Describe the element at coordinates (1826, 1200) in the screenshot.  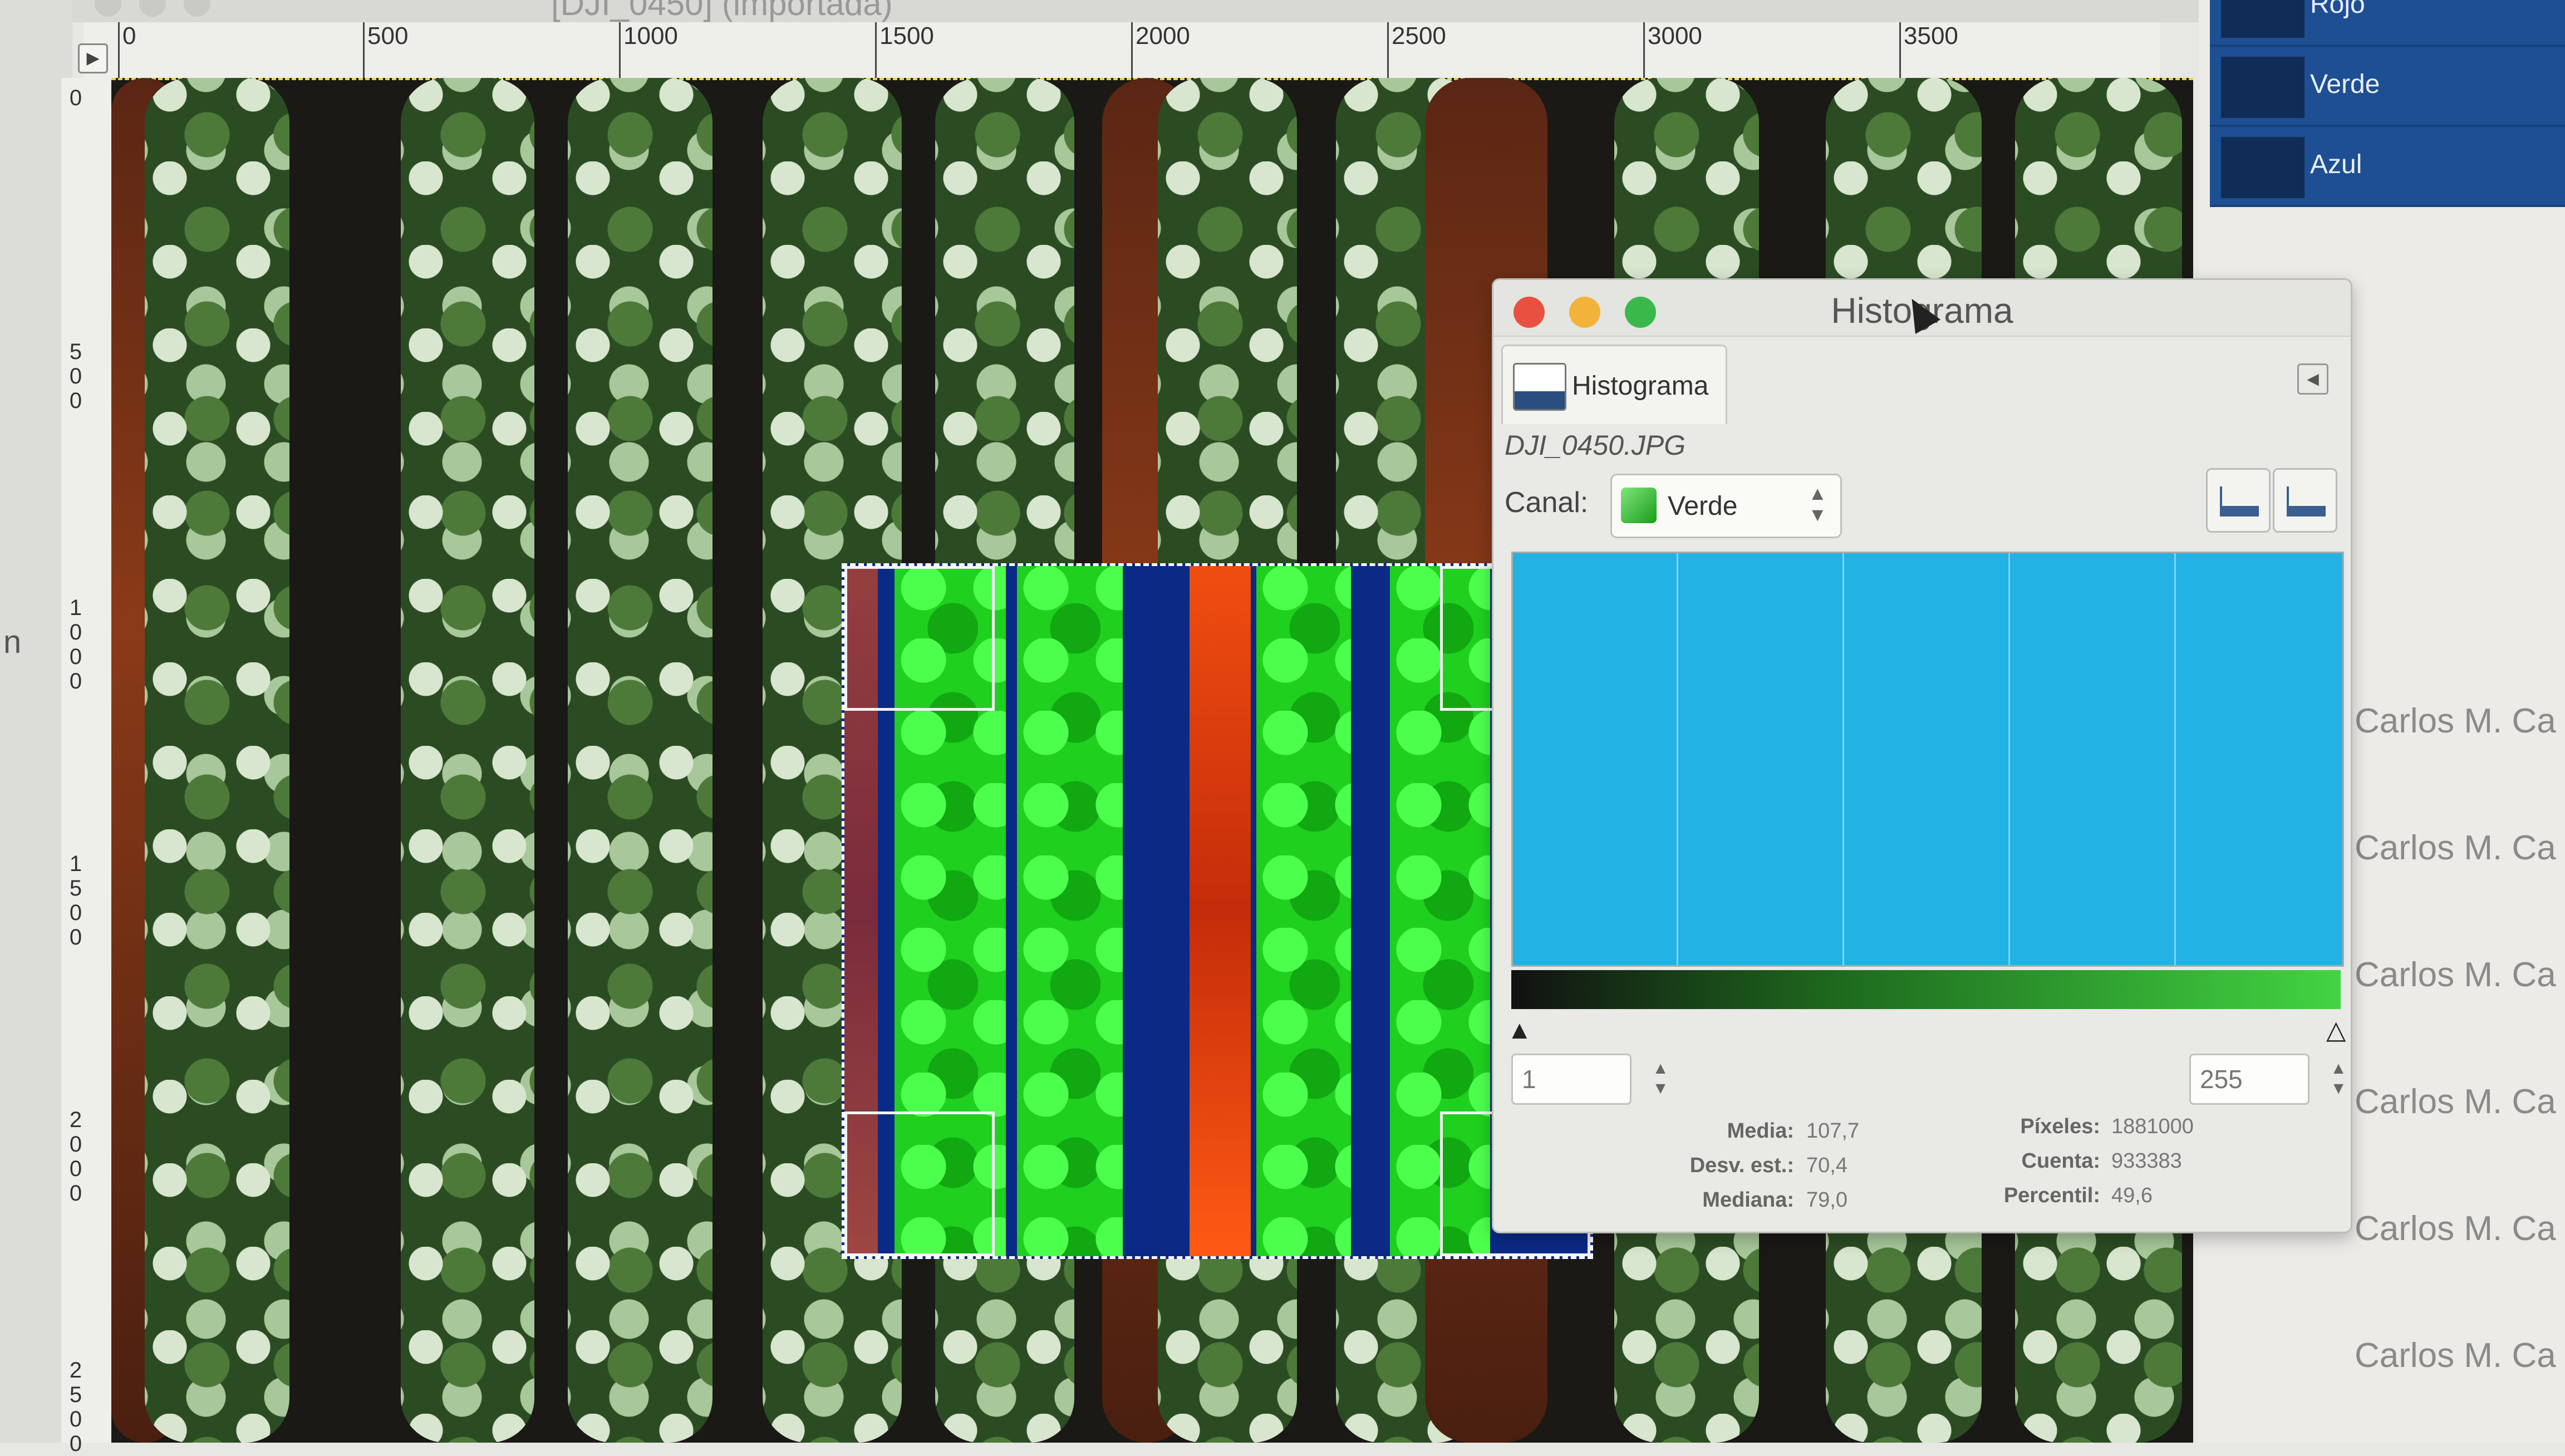
I see `stat-value: 79,0` at that location.